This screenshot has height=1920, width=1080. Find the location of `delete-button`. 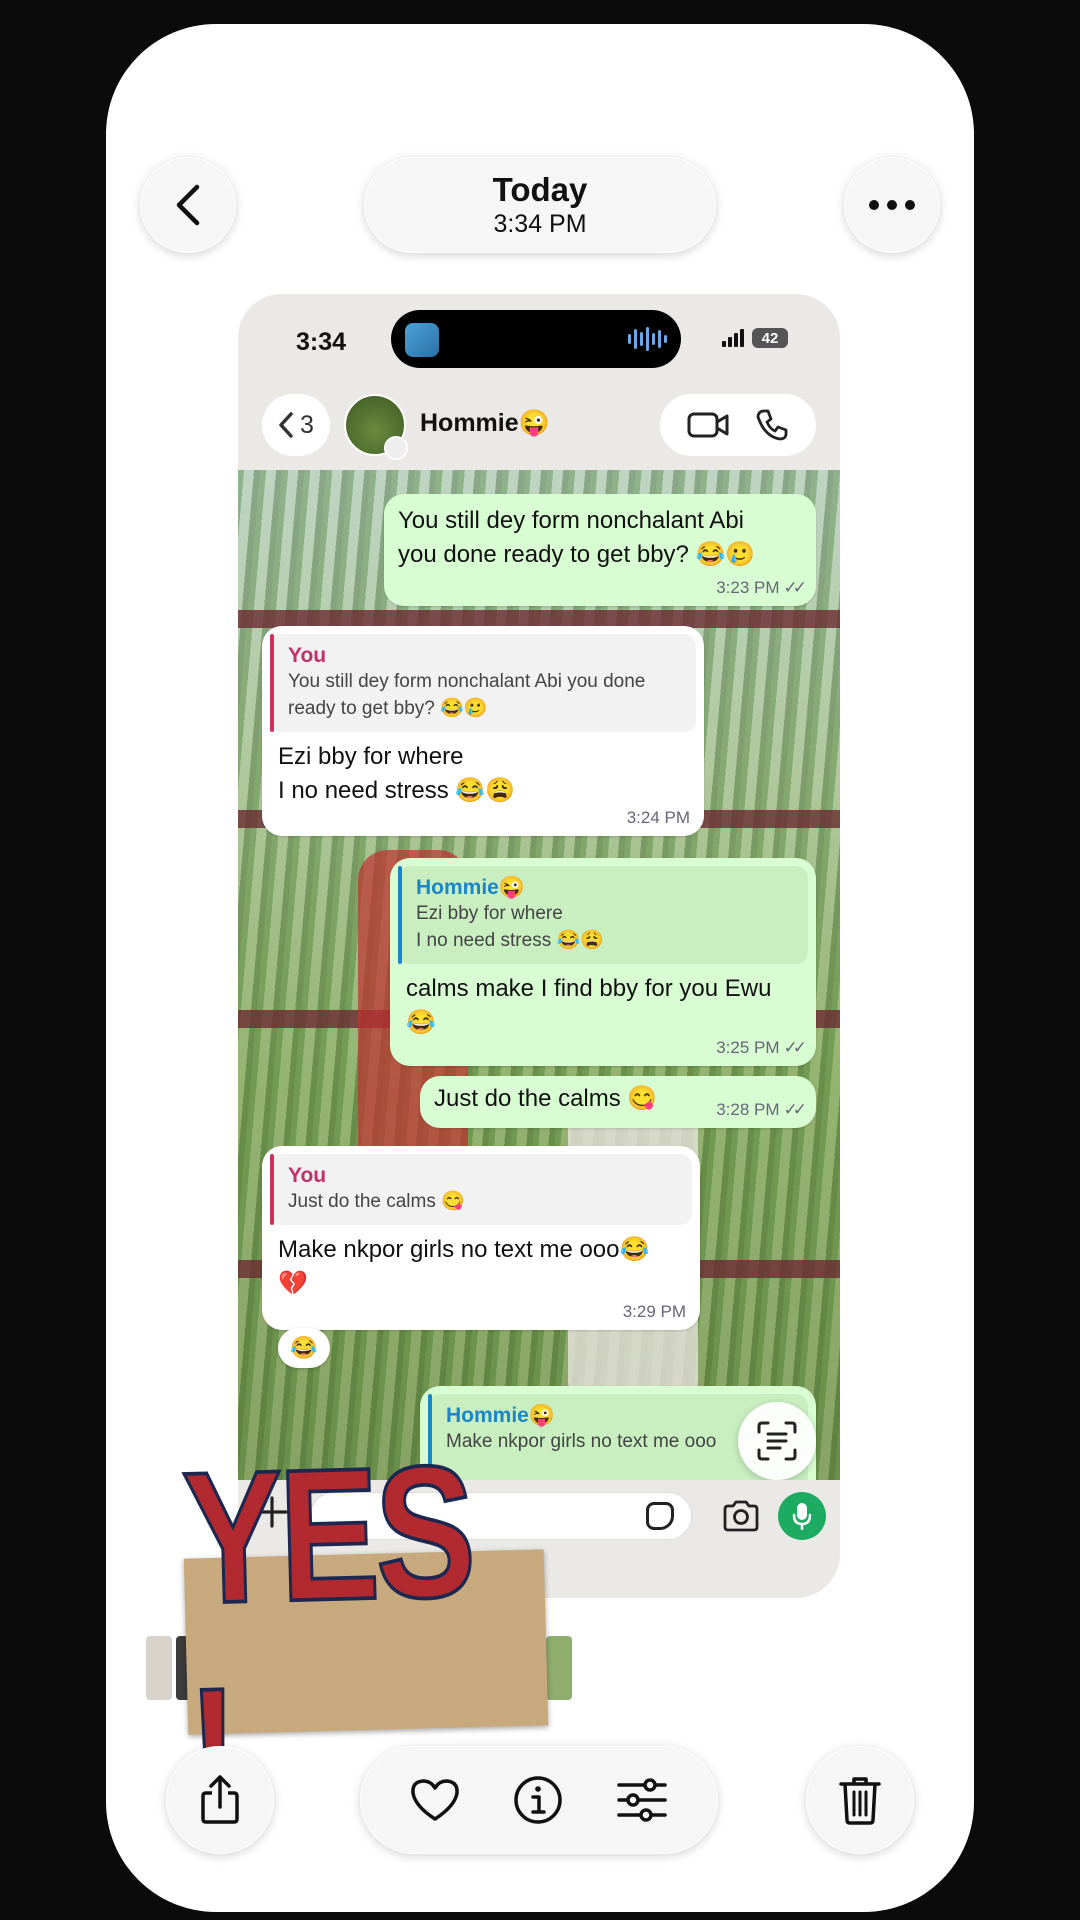

delete-button is located at coordinates (860, 1800).